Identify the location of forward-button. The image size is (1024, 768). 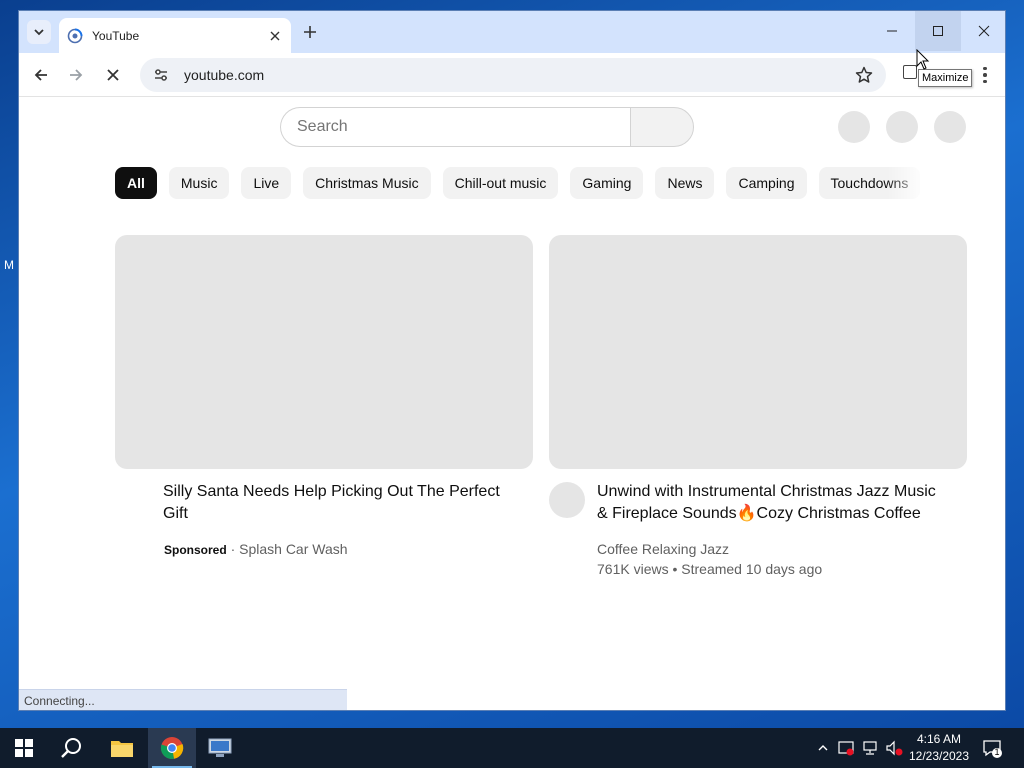
(76, 75).